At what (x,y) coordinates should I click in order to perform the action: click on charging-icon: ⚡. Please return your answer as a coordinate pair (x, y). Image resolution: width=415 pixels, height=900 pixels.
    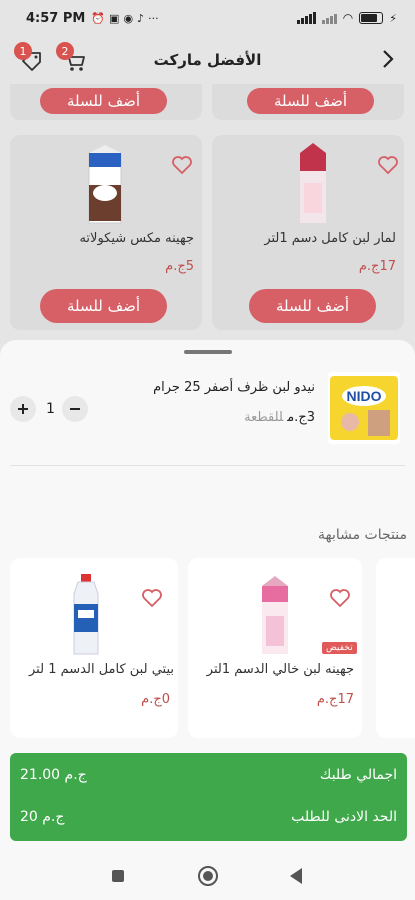
    Looking at the image, I should click on (393, 18).